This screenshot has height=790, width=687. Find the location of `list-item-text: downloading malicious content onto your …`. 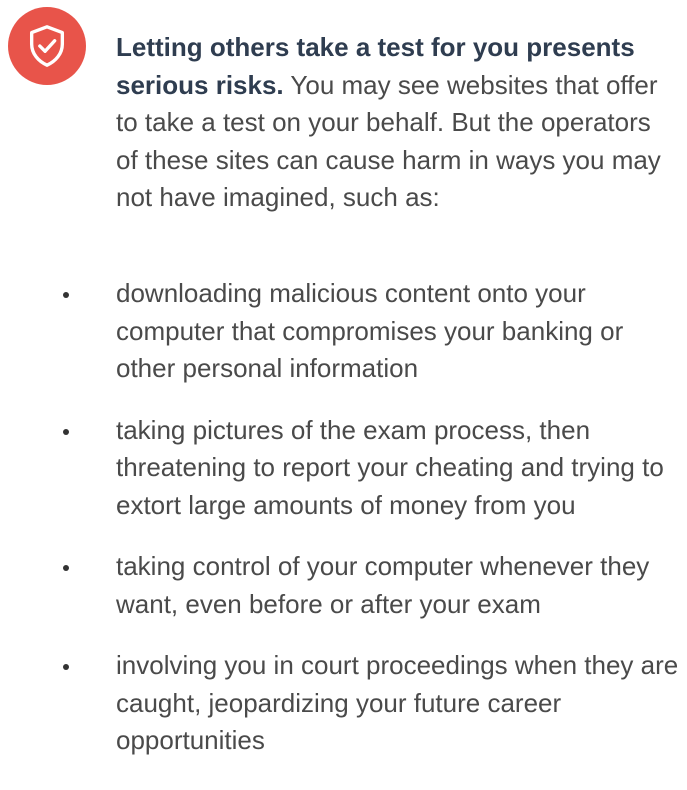

list-item-text: downloading malicious content onto your … is located at coordinates (370, 330).